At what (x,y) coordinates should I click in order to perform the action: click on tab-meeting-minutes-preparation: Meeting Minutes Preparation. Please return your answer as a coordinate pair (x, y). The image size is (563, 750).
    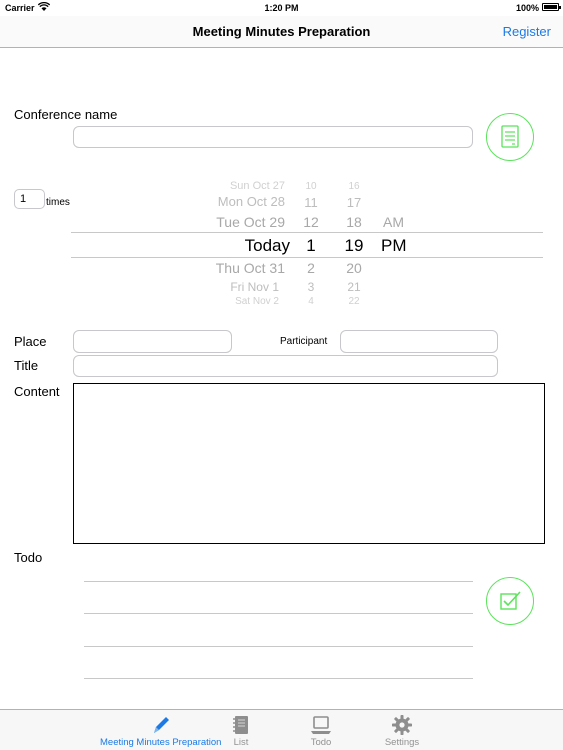
    Looking at the image, I should click on (161, 730).